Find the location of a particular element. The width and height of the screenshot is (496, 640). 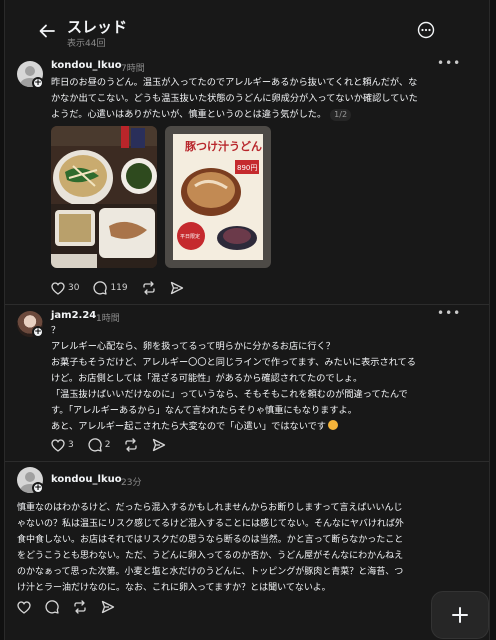

username: jam2.24 is located at coordinates (73, 315).